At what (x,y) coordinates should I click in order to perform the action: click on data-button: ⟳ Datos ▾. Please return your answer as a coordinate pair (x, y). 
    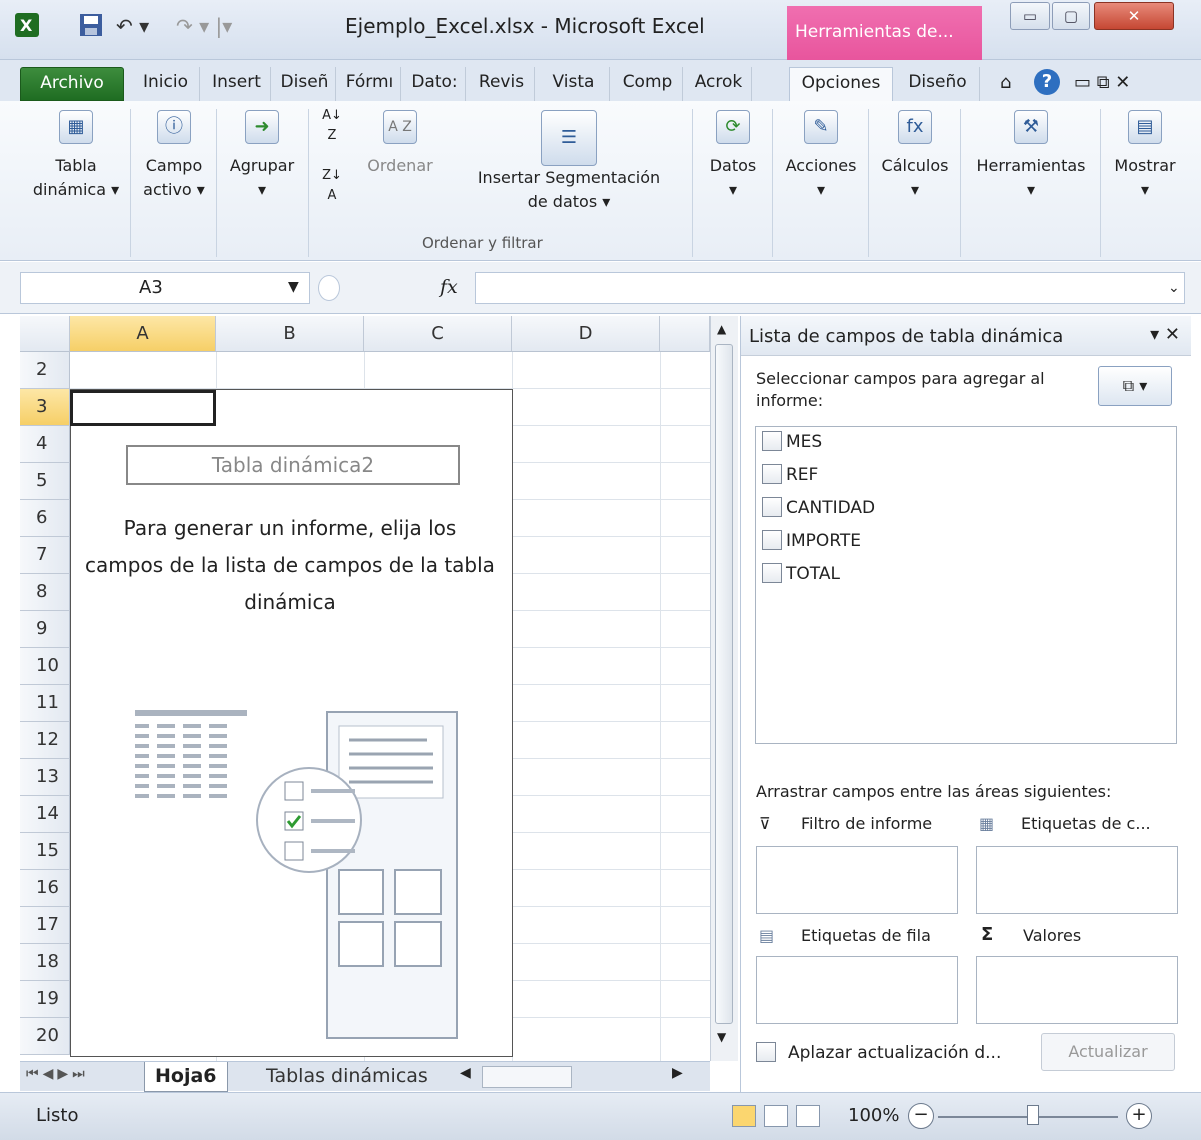
    Looking at the image, I should click on (733, 171).